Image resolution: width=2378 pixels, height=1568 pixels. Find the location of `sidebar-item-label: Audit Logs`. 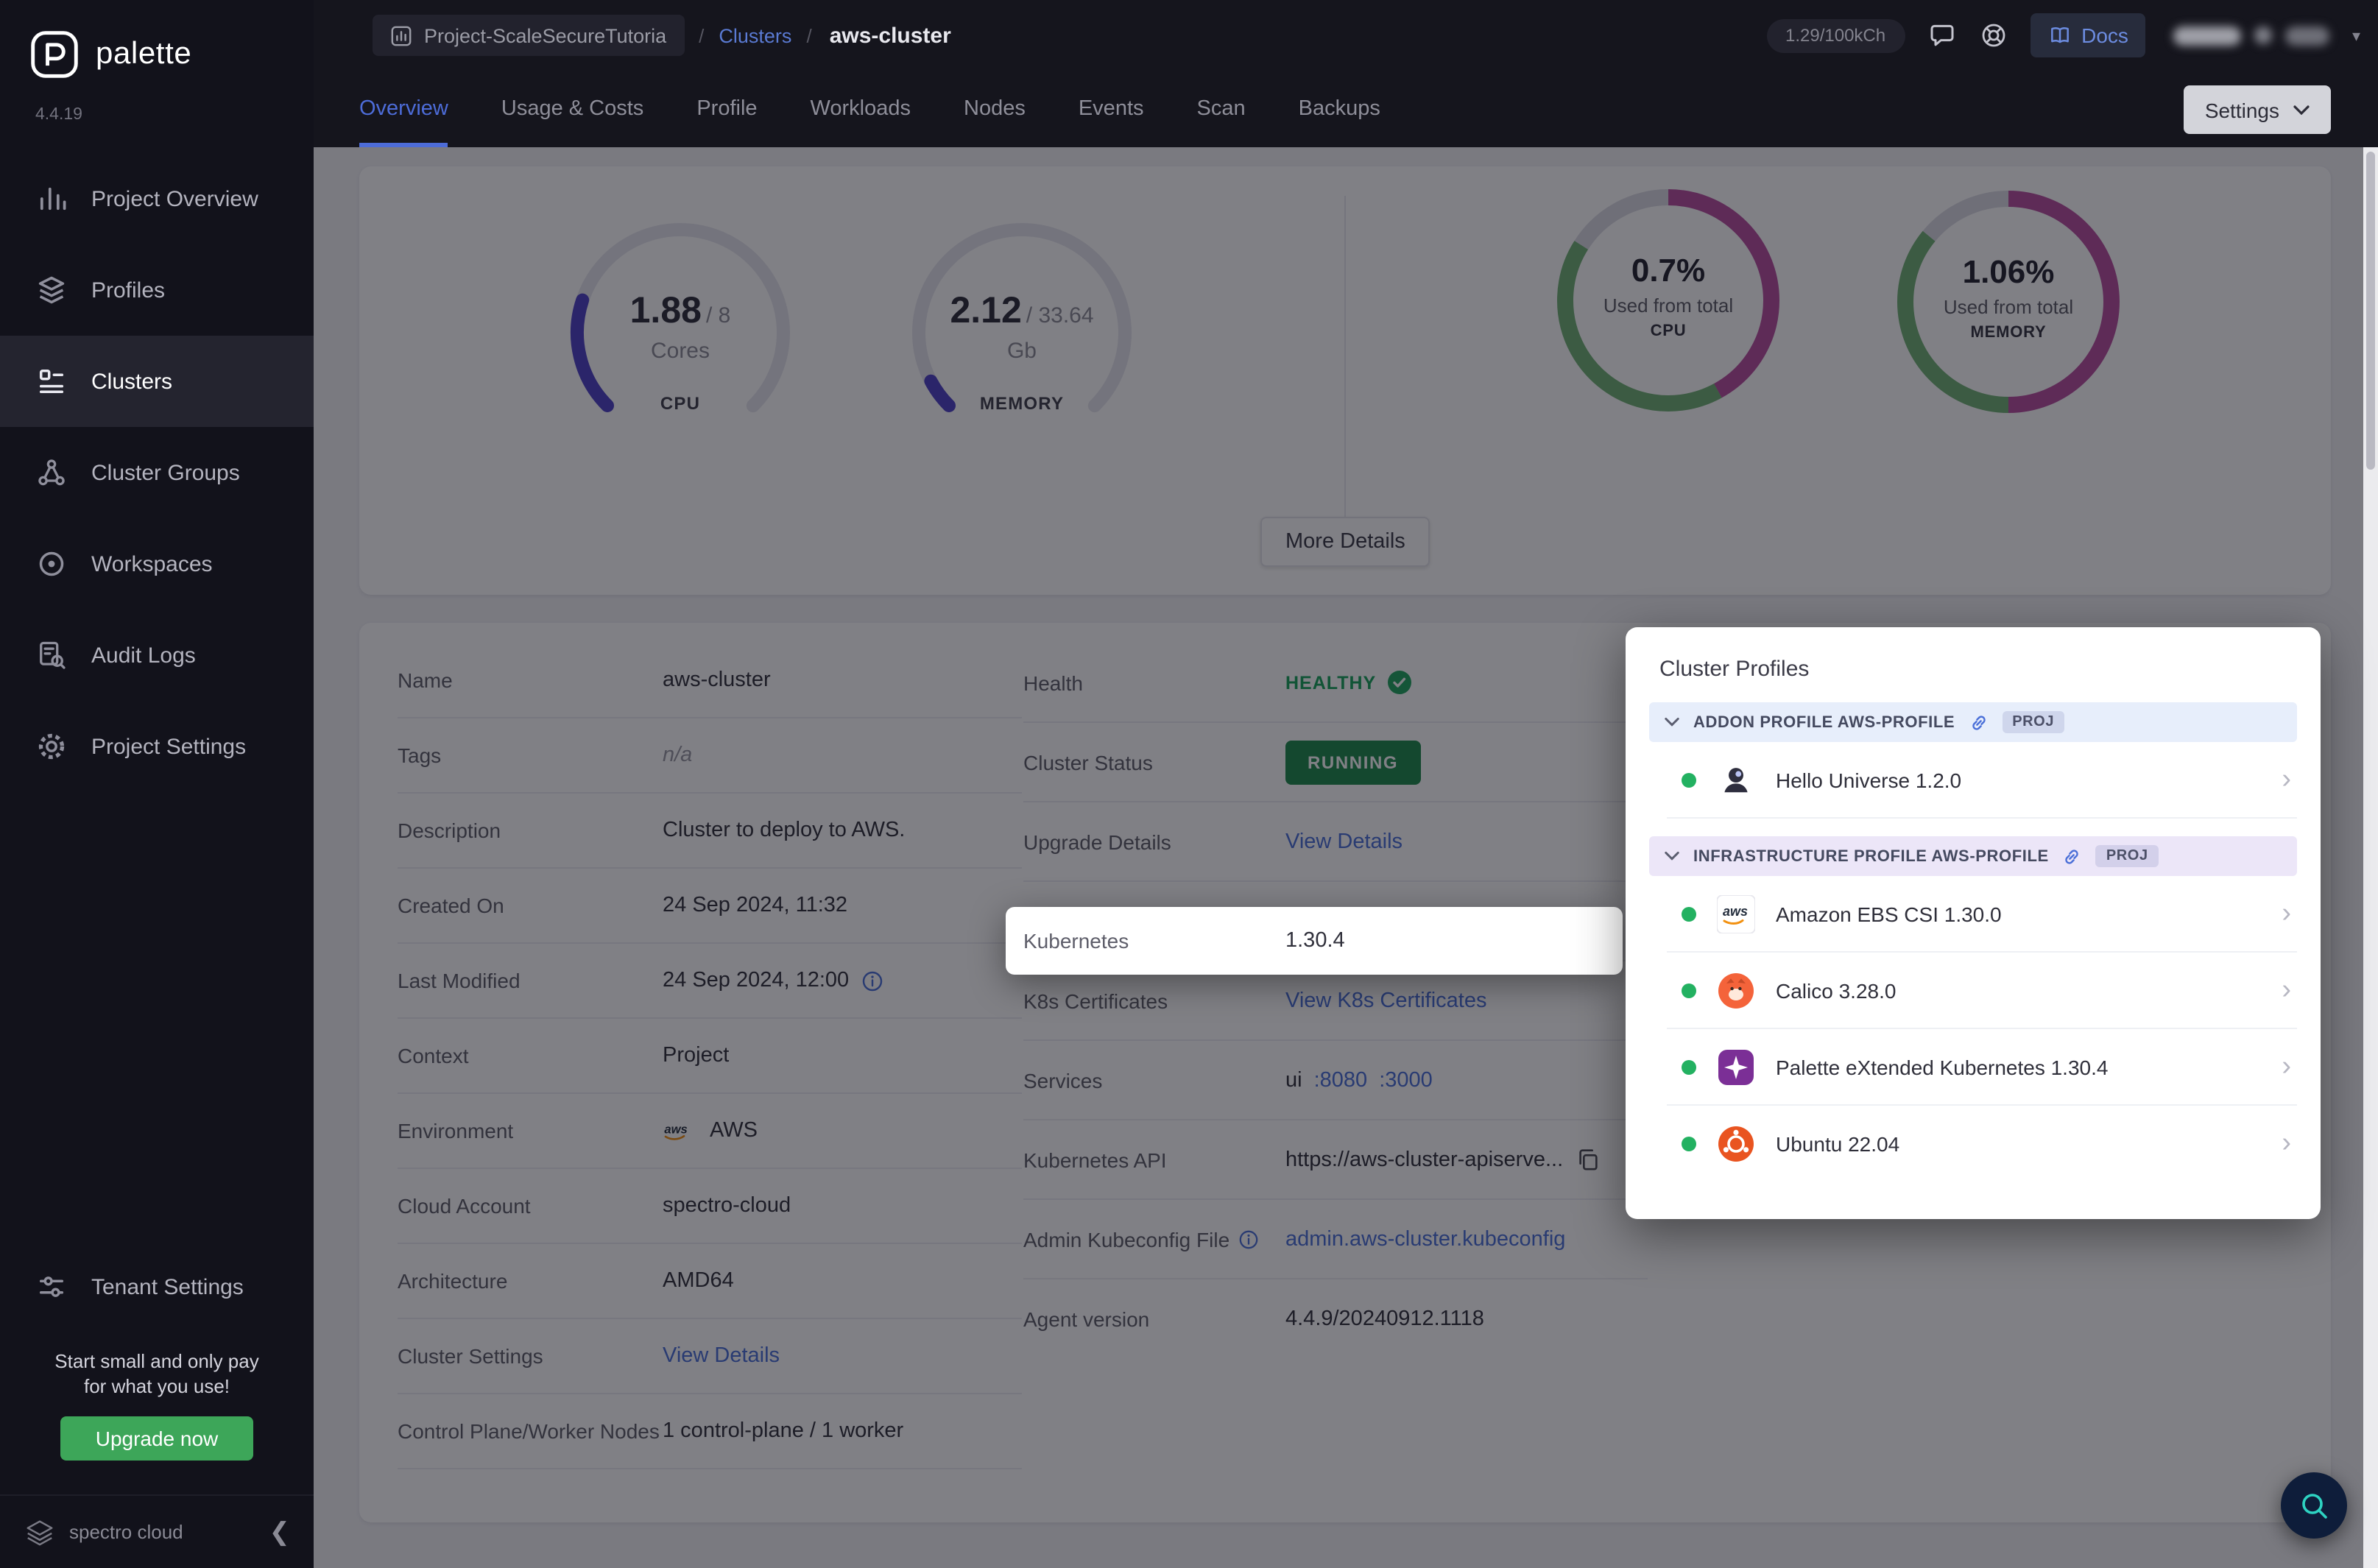

sidebar-item-label: Audit Logs is located at coordinates (143, 655).